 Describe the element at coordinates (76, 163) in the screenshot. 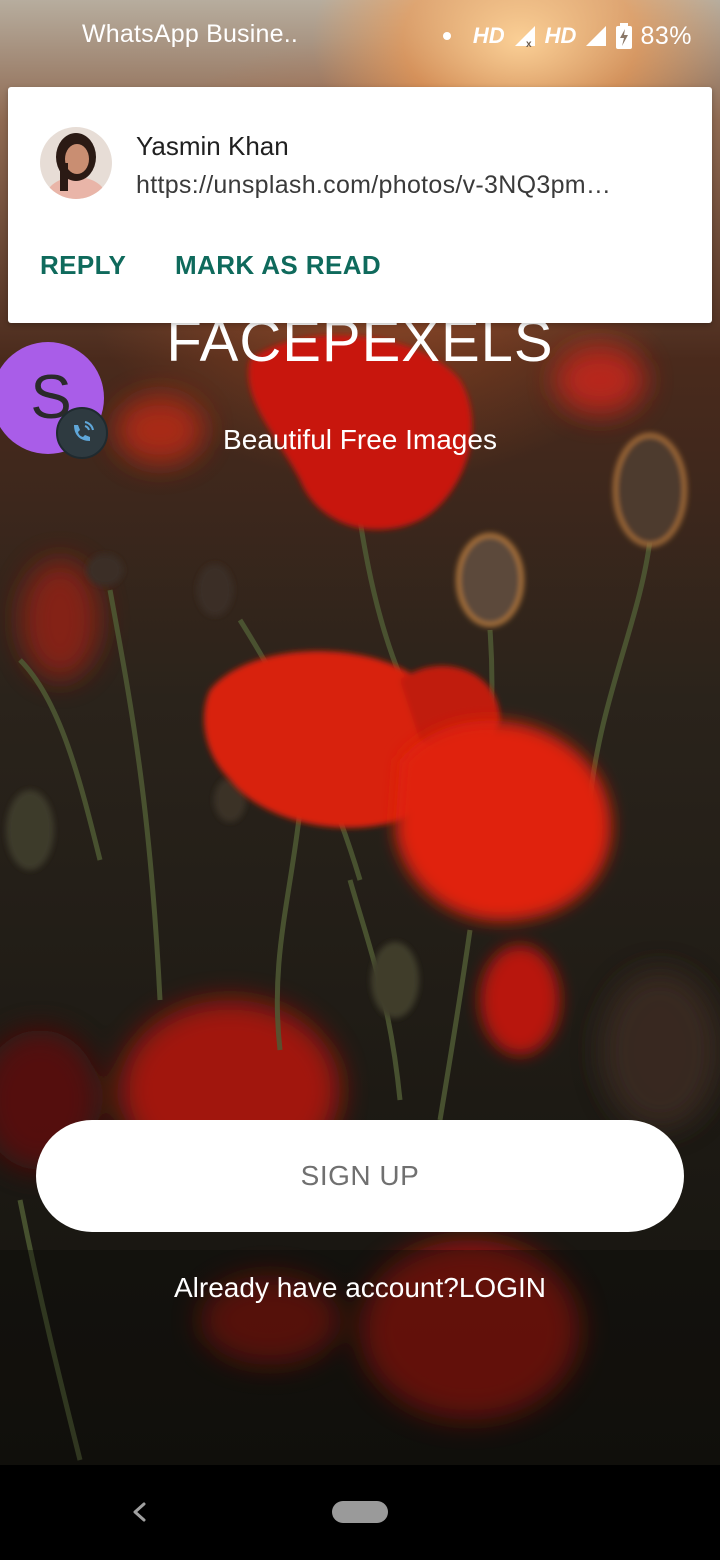

I see `sender-avatar` at that location.